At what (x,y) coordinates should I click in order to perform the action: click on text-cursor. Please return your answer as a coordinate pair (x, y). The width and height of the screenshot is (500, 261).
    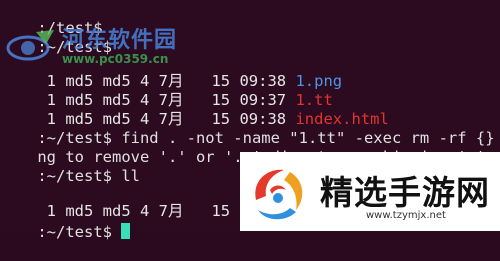
    Looking at the image, I should click on (126, 231).